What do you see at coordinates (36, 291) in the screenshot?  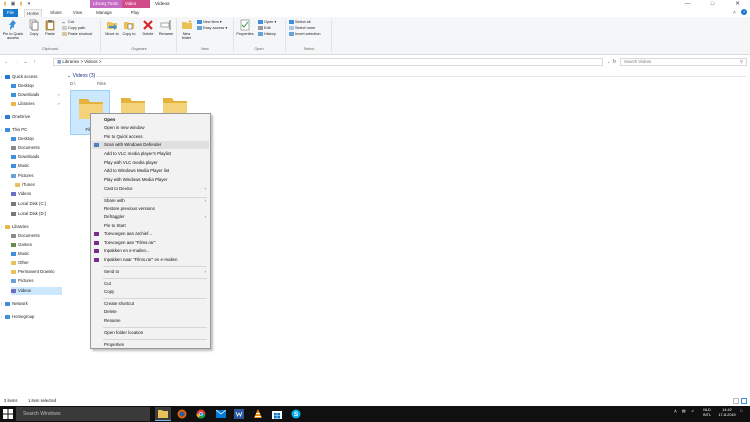 I see `sidebar-item: Videos` at bounding box center [36, 291].